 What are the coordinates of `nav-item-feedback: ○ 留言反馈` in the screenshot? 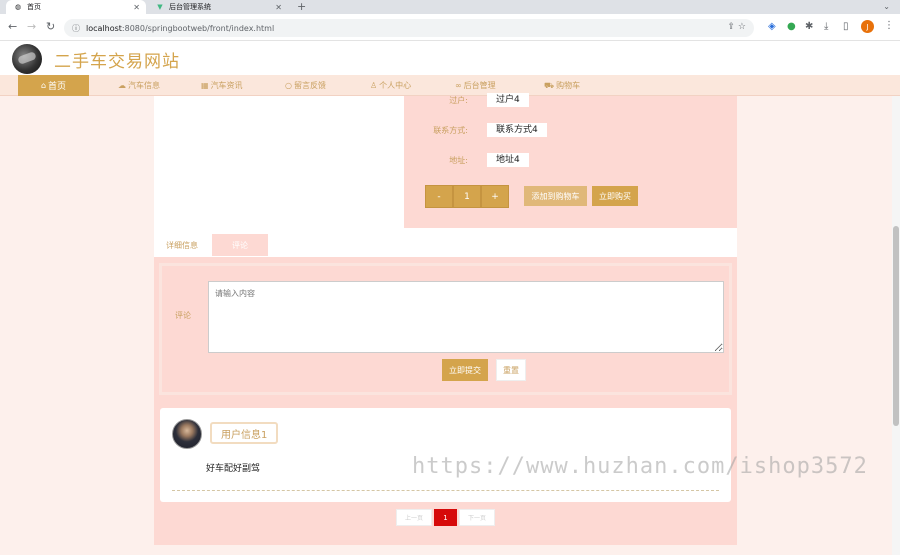 It's located at (305, 85).